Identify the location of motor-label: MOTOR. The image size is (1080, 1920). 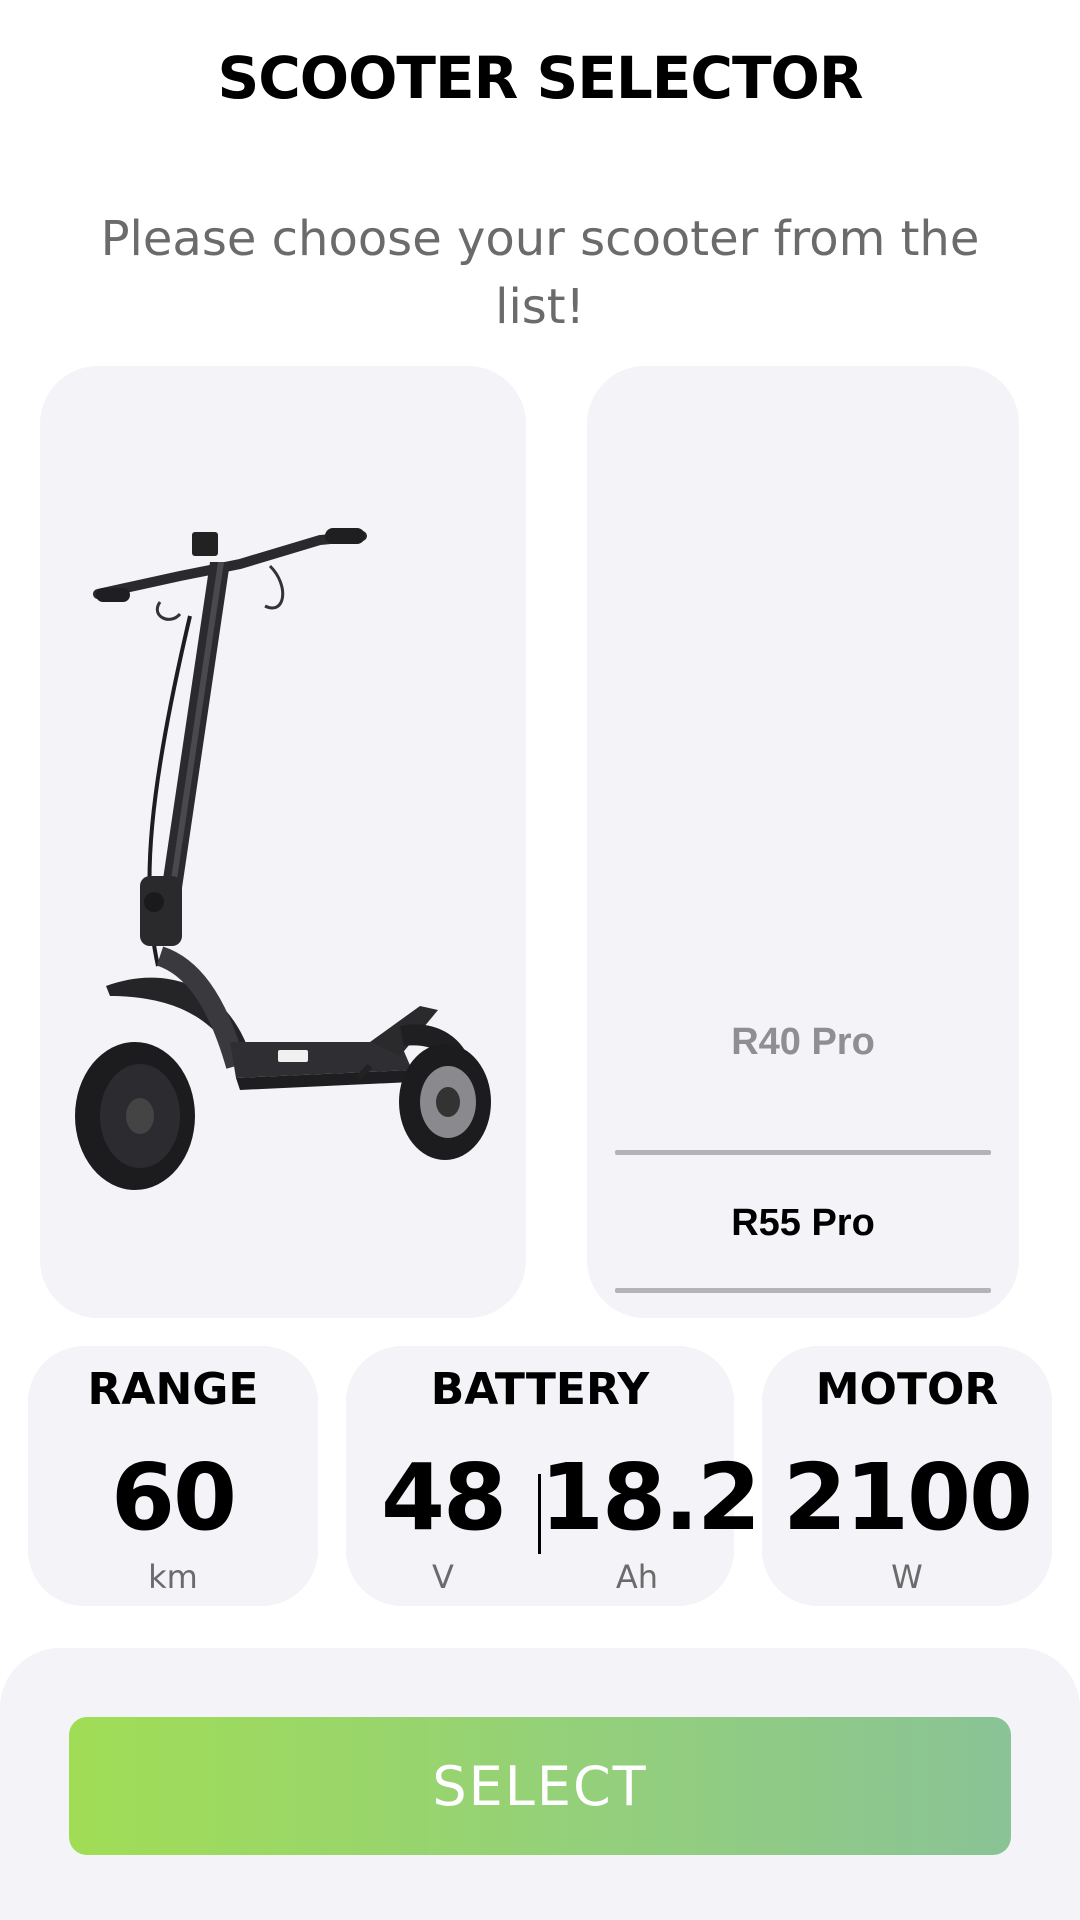
(907, 1389).